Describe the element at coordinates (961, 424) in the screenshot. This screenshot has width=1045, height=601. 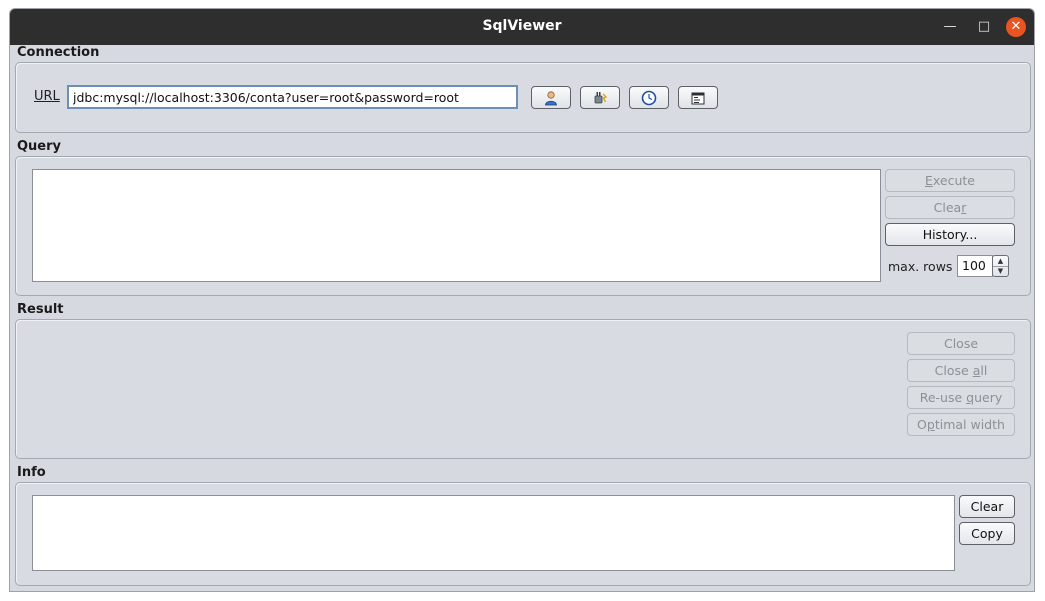
I see `optimal-width-button: Optimal width` at that location.